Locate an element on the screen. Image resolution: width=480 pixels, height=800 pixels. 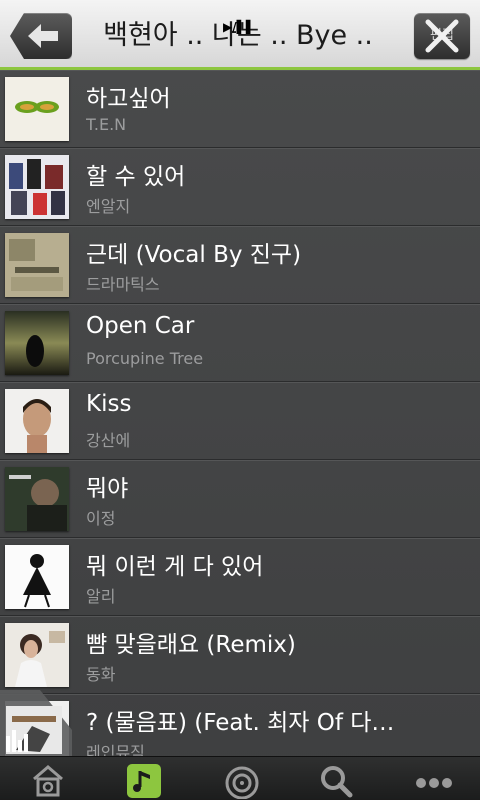
search-icon is located at coordinates (337, 782).